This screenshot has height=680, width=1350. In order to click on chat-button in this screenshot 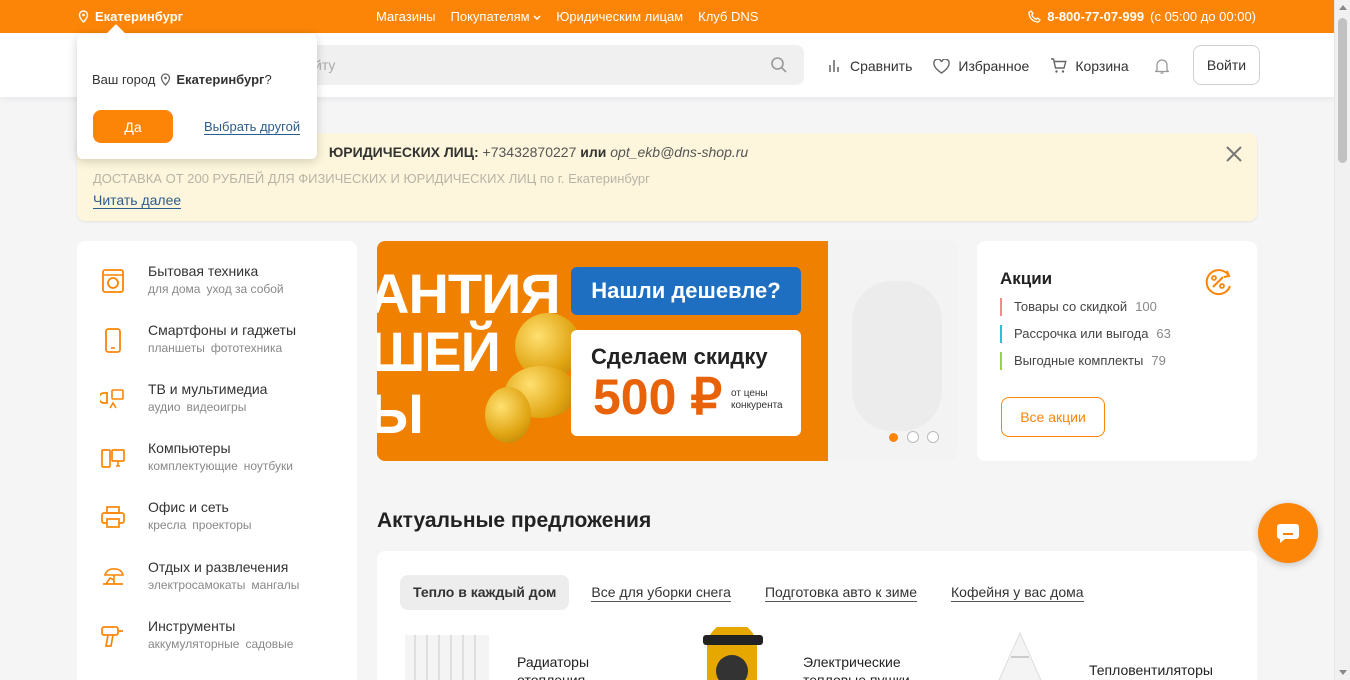, I will do `click(1288, 533)`.